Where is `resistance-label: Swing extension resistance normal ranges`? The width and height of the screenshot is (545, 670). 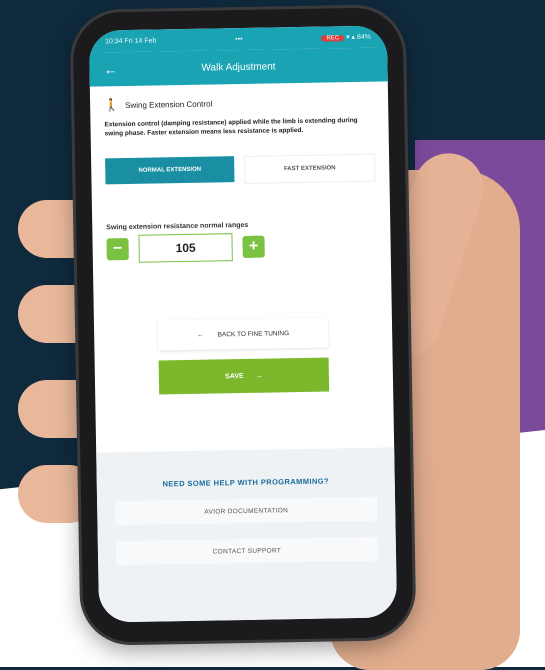
resistance-label: Swing extension resistance normal ranges is located at coordinates (177, 226).